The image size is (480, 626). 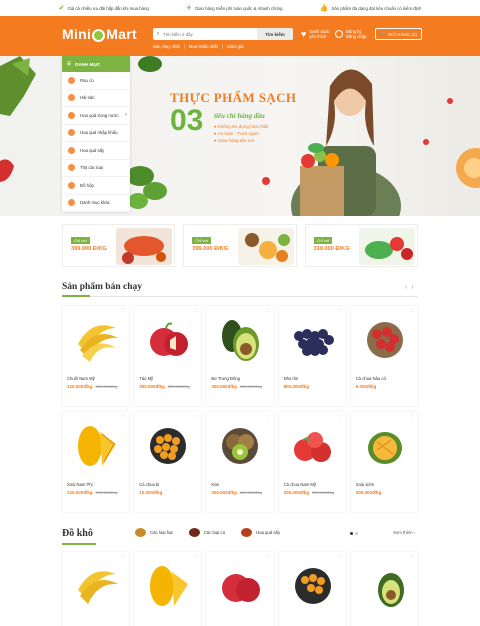 I want to click on product-card: ♡ Táo Mỹ 300.000đ/kg 320.000đ/kg, so click(x=168, y=356).